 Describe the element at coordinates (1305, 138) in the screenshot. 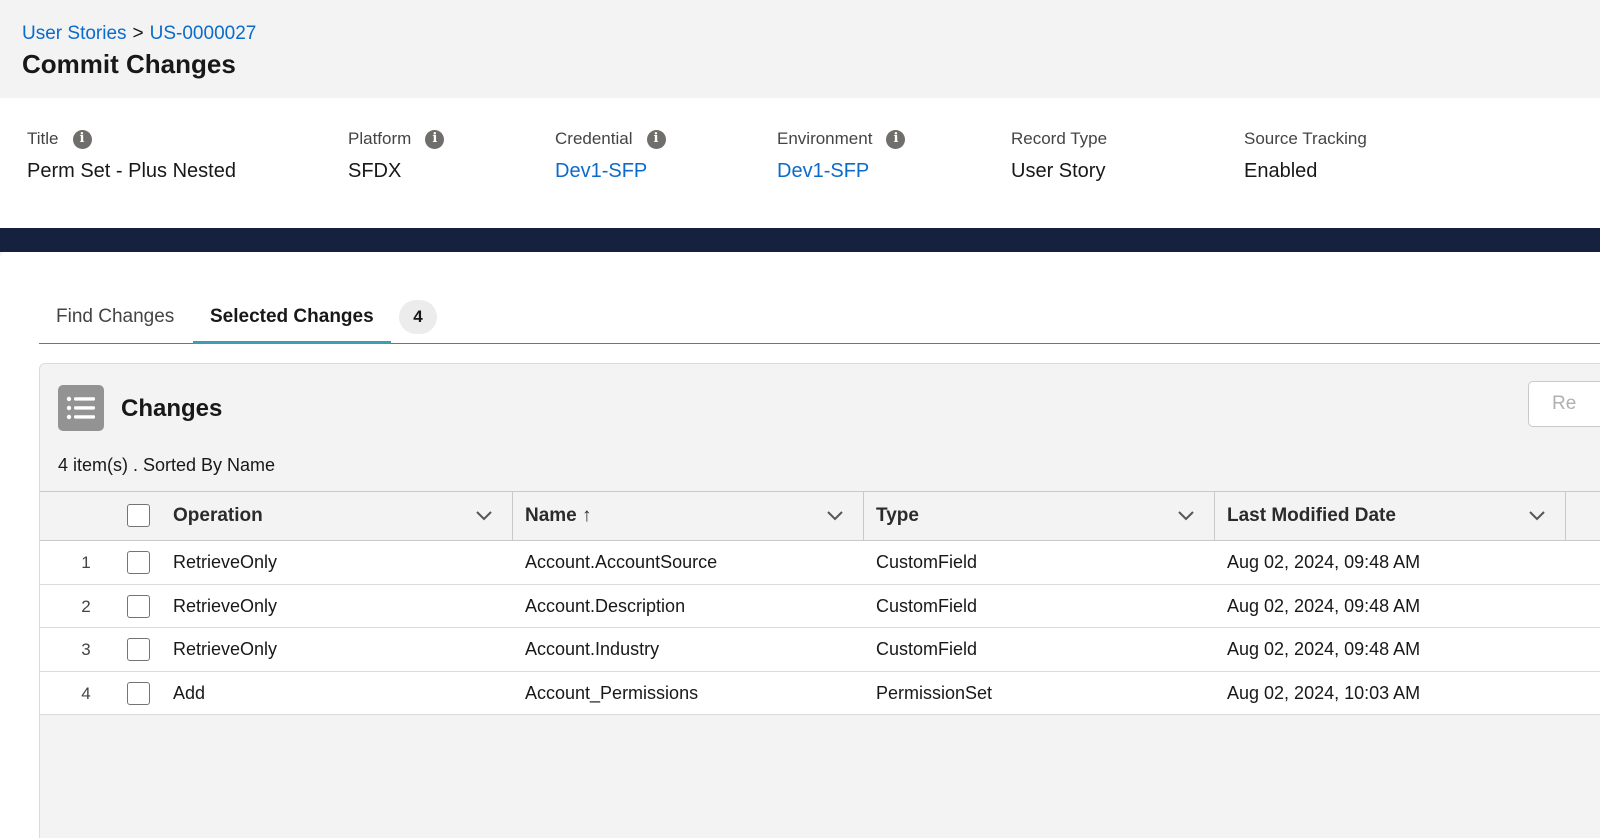

I see `field-source-tracking-label: Source Tracking` at that location.